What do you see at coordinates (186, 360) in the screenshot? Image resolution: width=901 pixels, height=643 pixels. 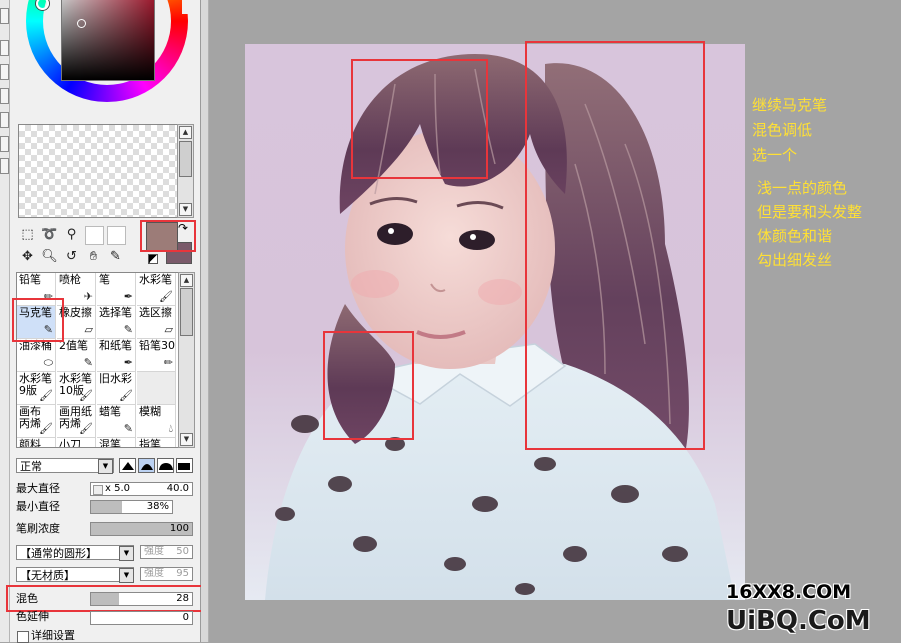 I see `brush-scrollbar: ▲ ▼` at bounding box center [186, 360].